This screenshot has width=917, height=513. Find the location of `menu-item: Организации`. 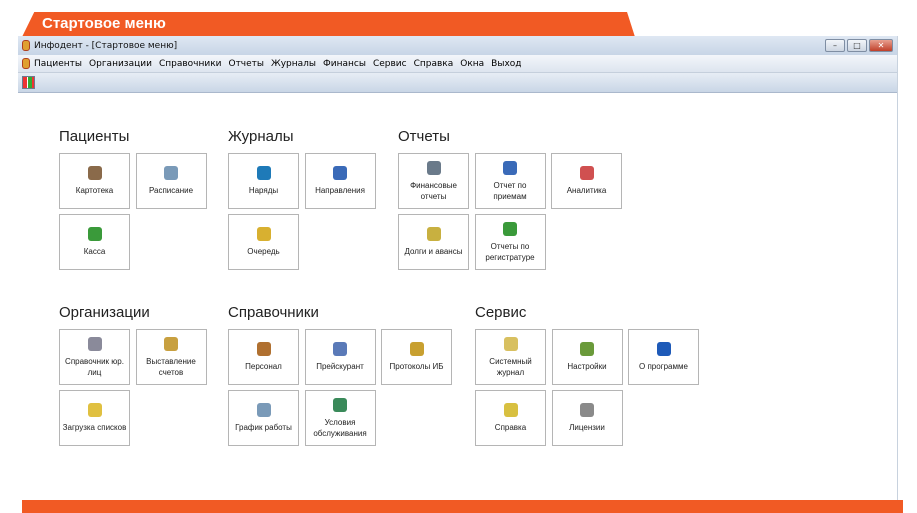

menu-item: Организации is located at coordinates (120, 64).